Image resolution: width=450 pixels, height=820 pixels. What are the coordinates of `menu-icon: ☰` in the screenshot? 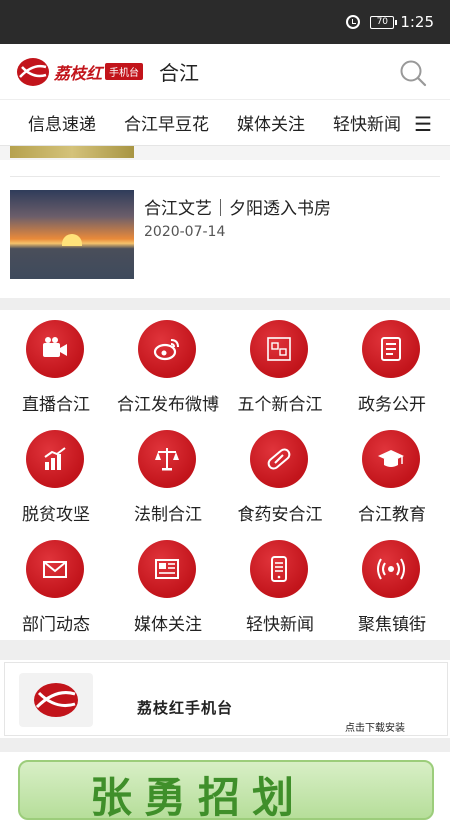 It's located at (423, 124).